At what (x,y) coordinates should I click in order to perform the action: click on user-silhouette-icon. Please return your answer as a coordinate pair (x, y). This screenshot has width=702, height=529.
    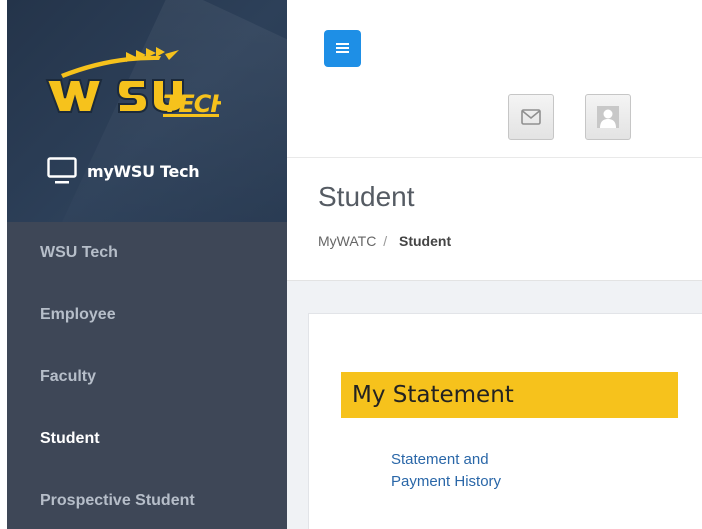
    Looking at the image, I should click on (608, 117).